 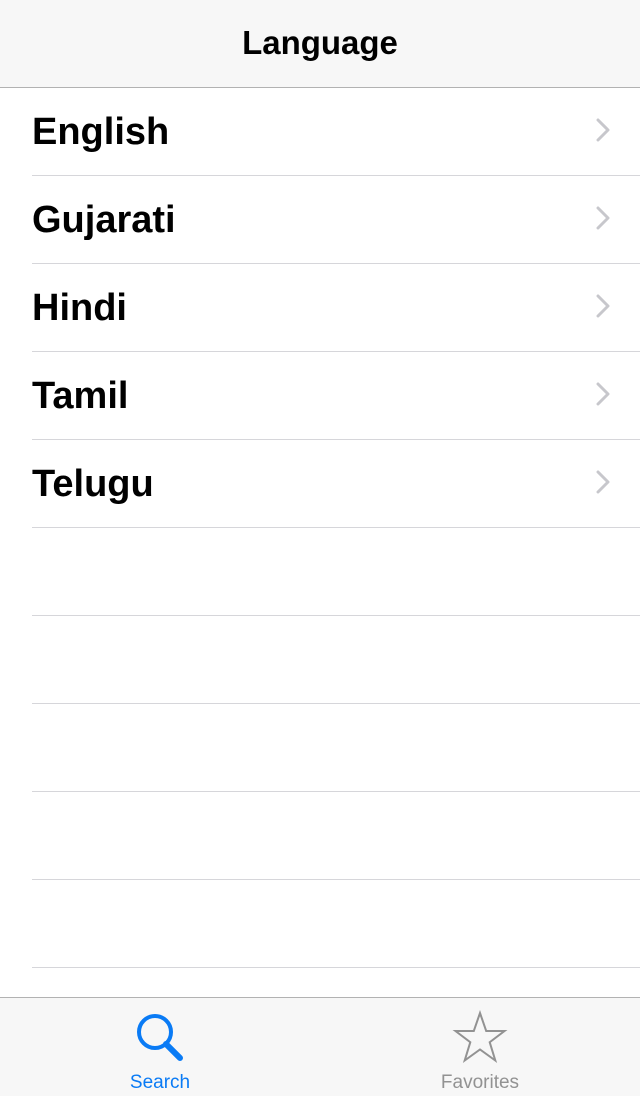 What do you see at coordinates (160, 1037) in the screenshot?
I see `search-icon` at bounding box center [160, 1037].